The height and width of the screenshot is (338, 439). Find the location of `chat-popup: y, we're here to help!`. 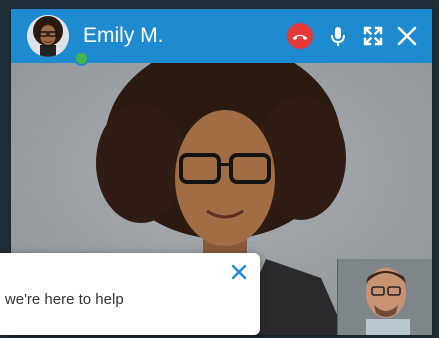

chat-popup: y, we're here to help! is located at coordinates (130, 294).